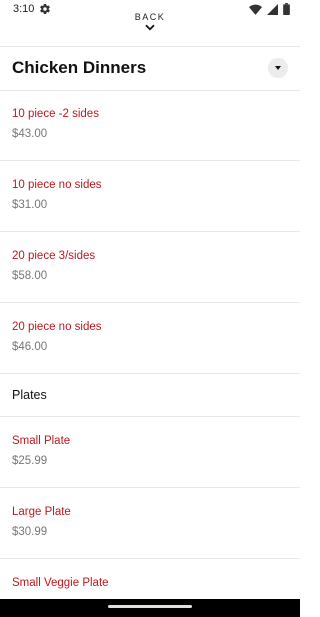 Image resolution: width=320 pixels, height=617 pixels. What do you see at coordinates (150, 452) in the screenshot?
I see `menu-item: Small Plate $25.99` at bounding box center [150, 452].